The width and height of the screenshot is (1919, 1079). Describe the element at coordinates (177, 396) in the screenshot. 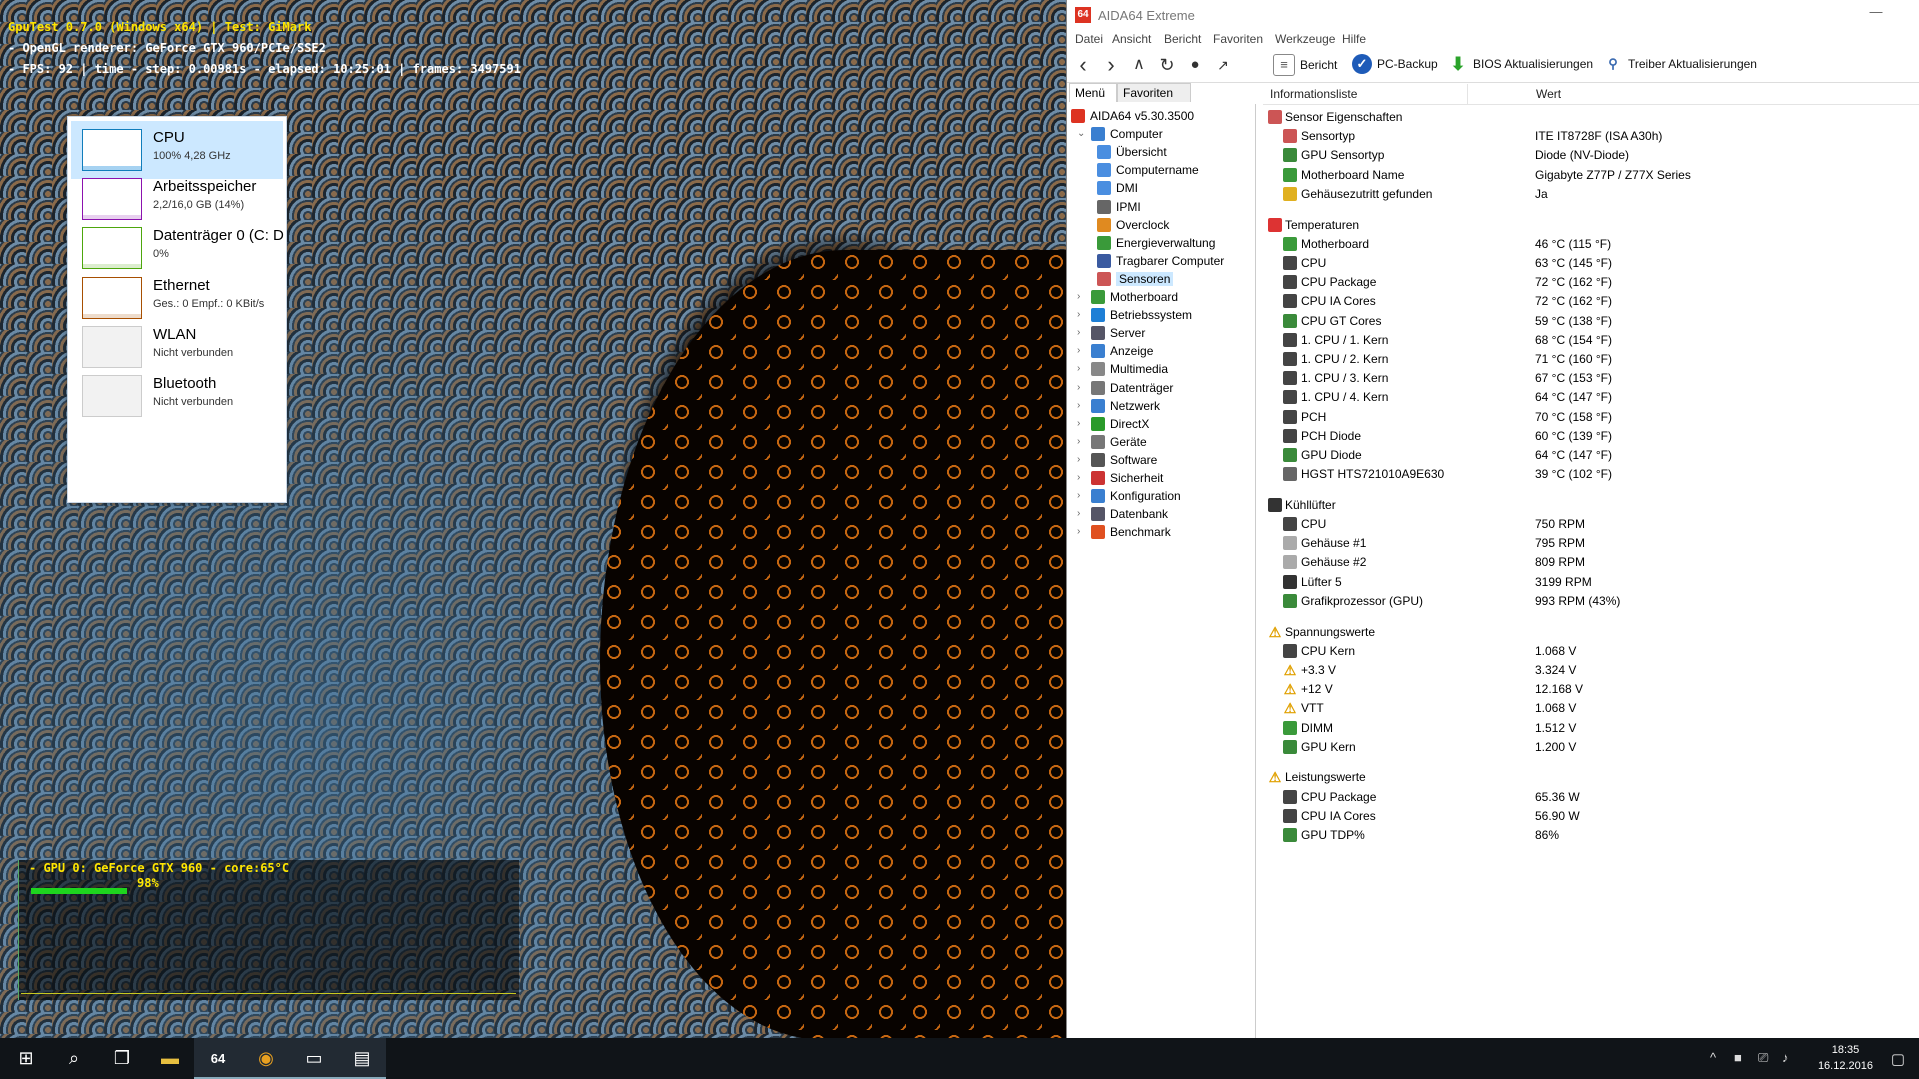

I see `taskmgr-item: Bluetooth Nicht verbunden` at that location.